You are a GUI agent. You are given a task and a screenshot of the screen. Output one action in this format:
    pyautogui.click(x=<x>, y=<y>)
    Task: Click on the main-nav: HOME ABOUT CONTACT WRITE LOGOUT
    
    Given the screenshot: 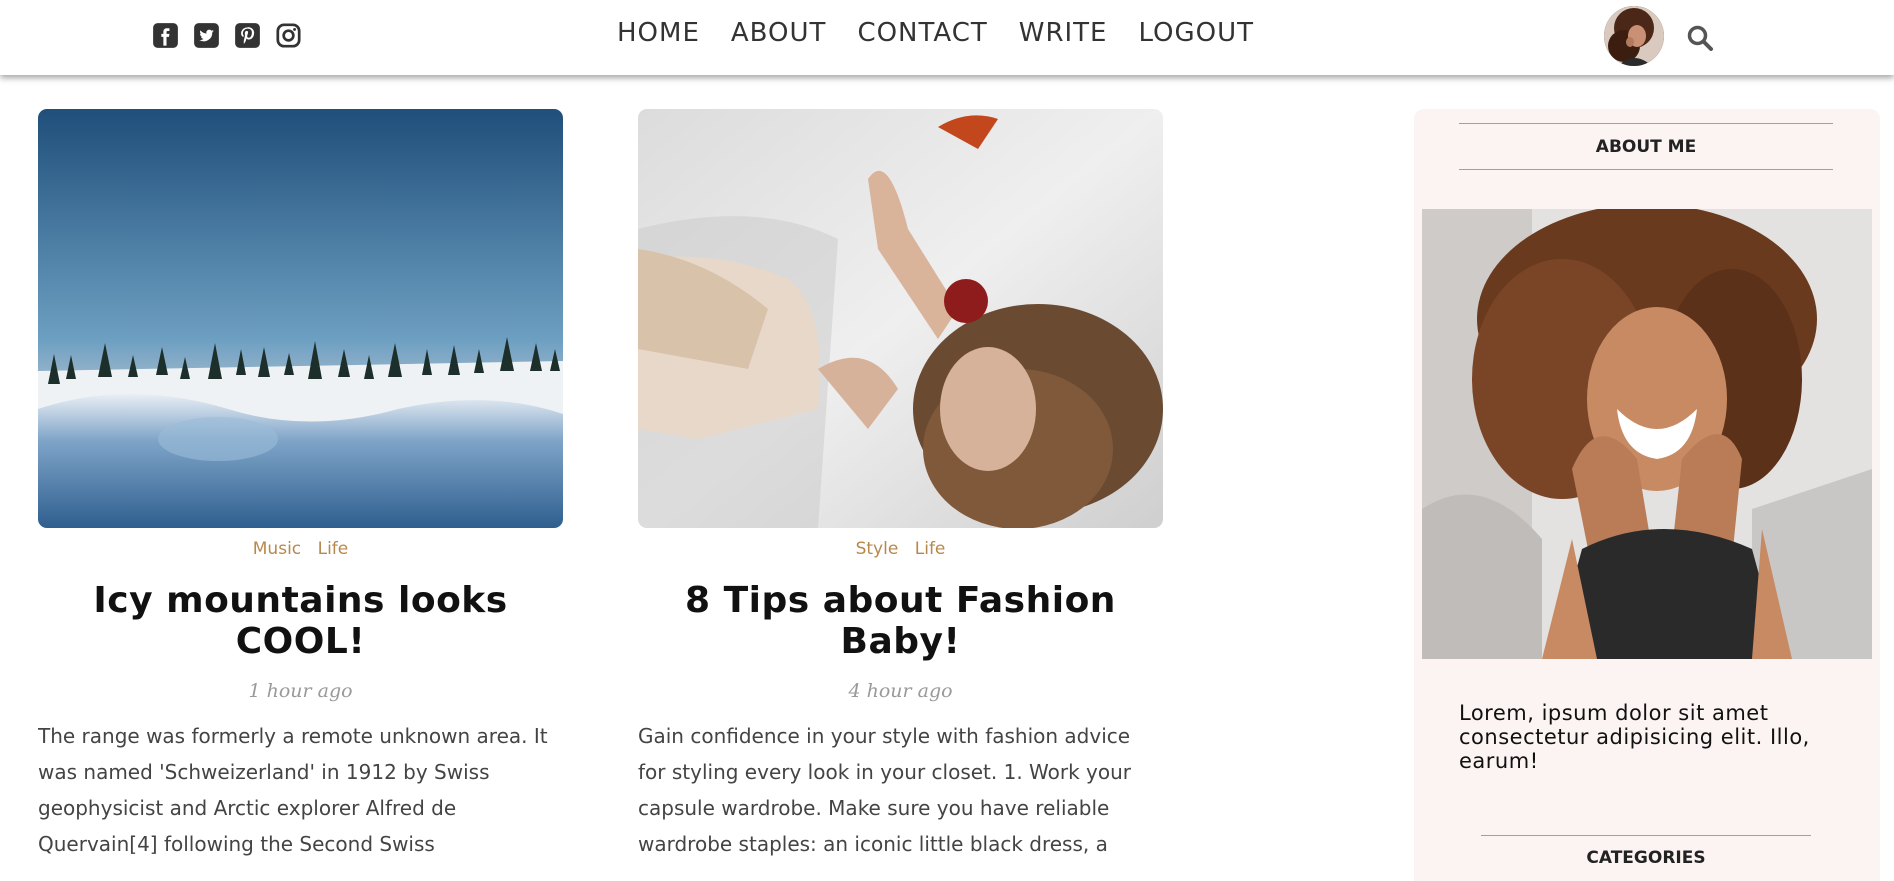 What is the action you would take?
    pyautogui.click(x=951, y=33)
    